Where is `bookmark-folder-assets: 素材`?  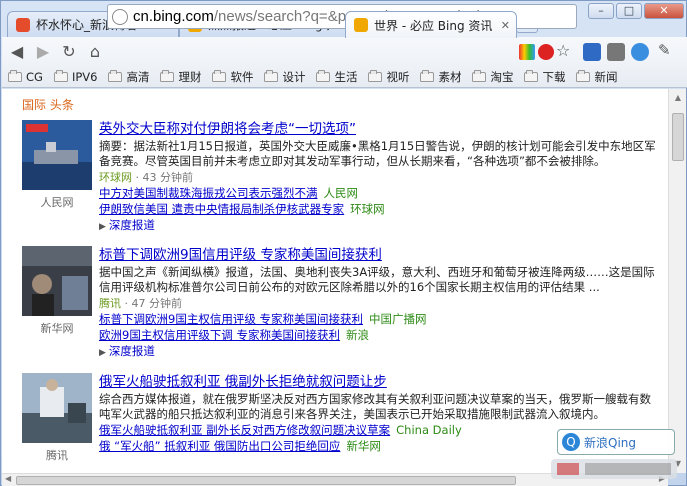
bookmark-folder-assets: 素材 is located at coordinates (440, 77).